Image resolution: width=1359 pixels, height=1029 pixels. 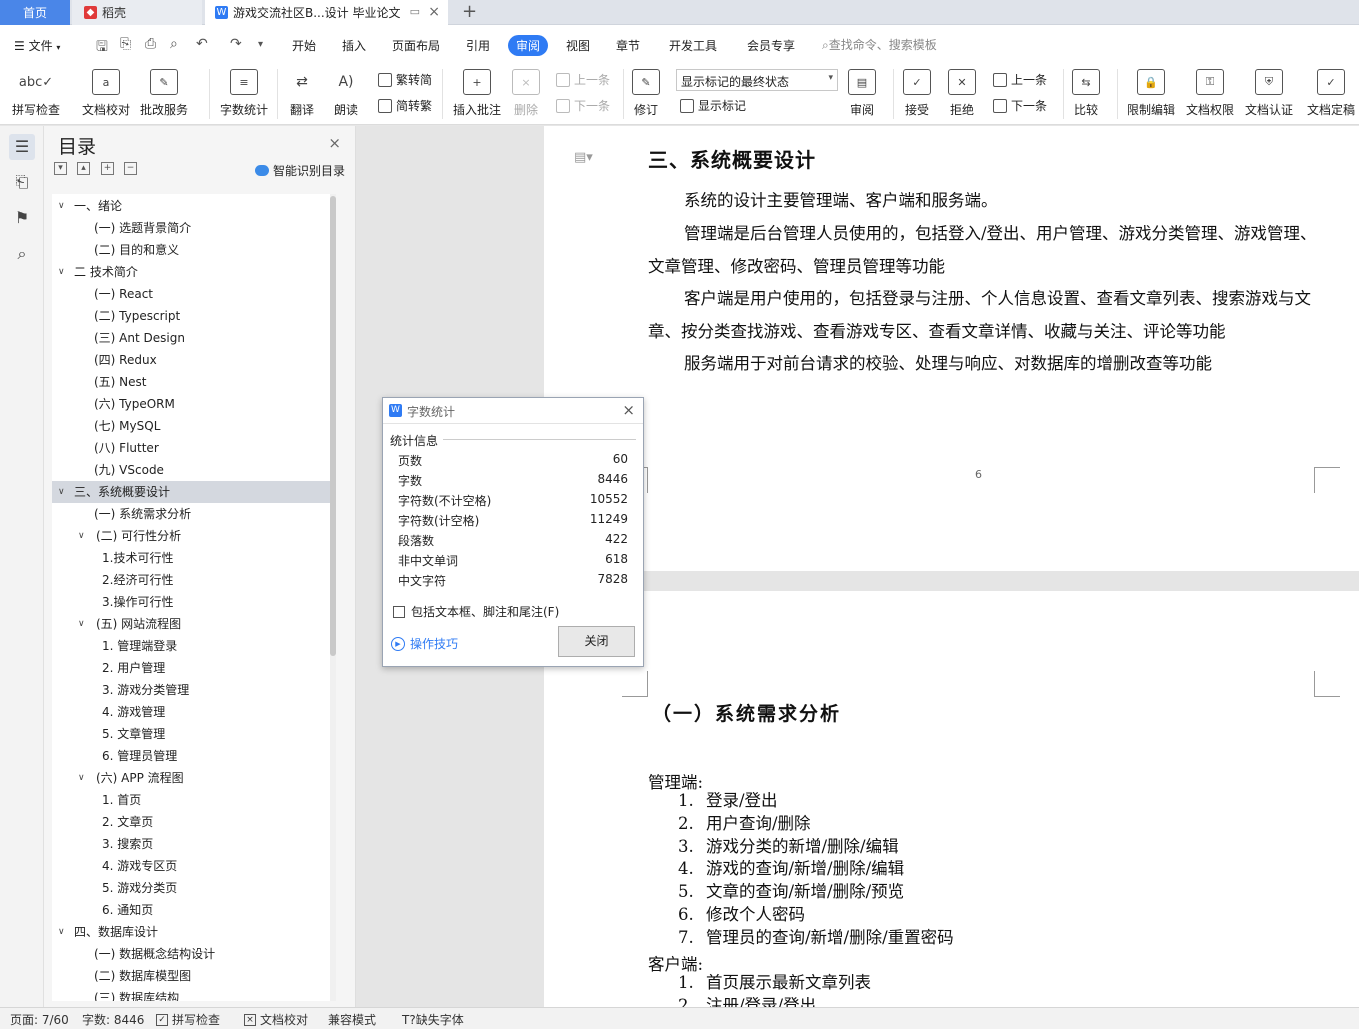 I want to click on toc-item: ∨ (二) 可行性分析, so click(x=191, y=536).